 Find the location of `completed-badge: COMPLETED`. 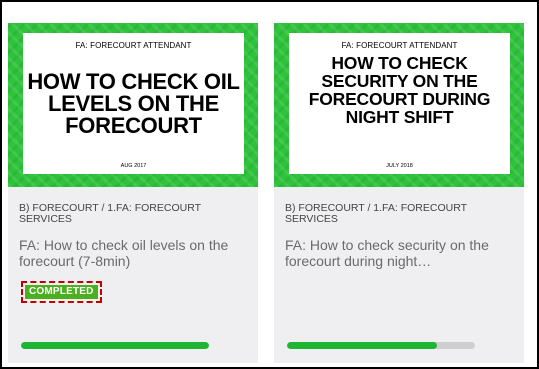

completed-badge: COMPLETED is located at coordinates (61, 292).